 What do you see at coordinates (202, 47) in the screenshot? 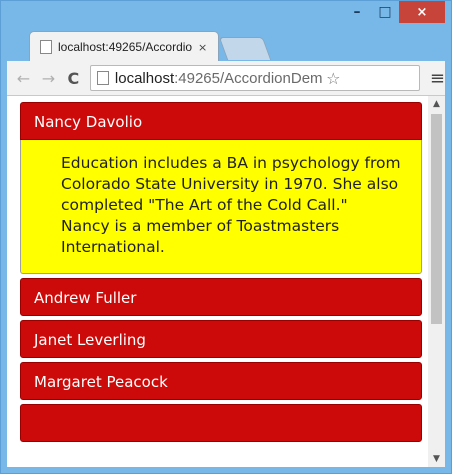
I see `tab-close-icon: ×` at bounding box center [202, 47].